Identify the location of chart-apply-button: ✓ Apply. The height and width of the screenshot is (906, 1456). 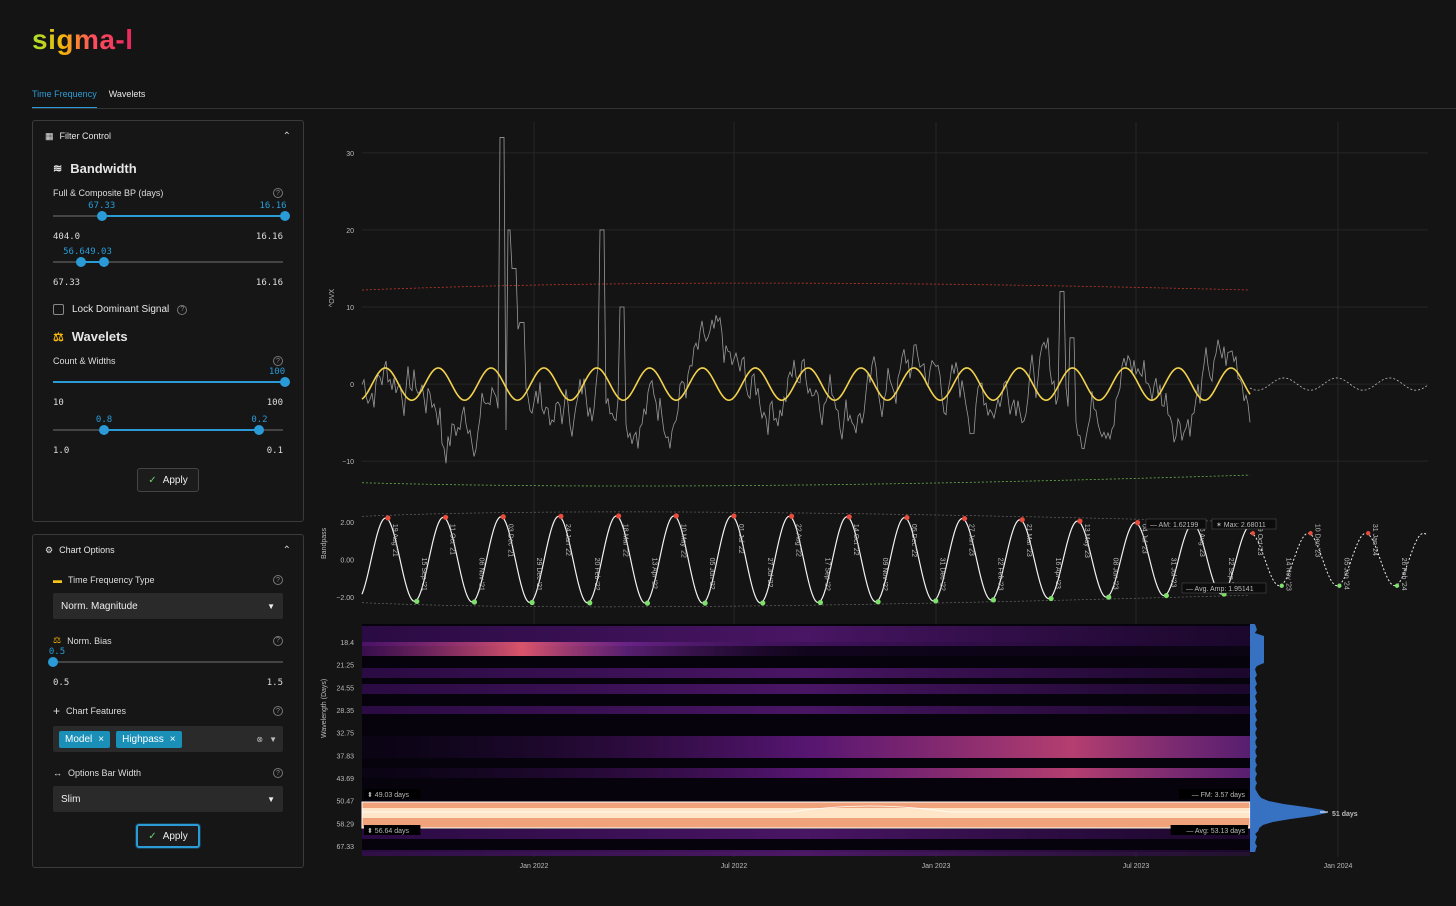
(168, 836).